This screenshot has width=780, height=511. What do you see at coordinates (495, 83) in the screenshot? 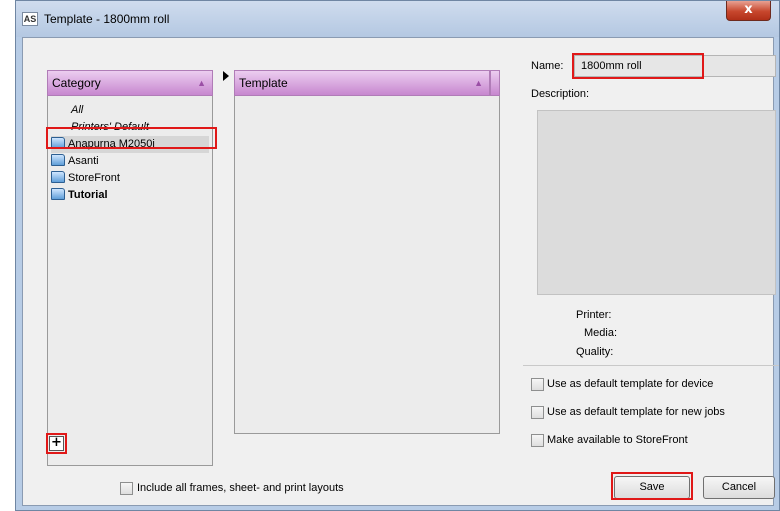
I see `template-header-spacer` at bounding box center [495, 83].